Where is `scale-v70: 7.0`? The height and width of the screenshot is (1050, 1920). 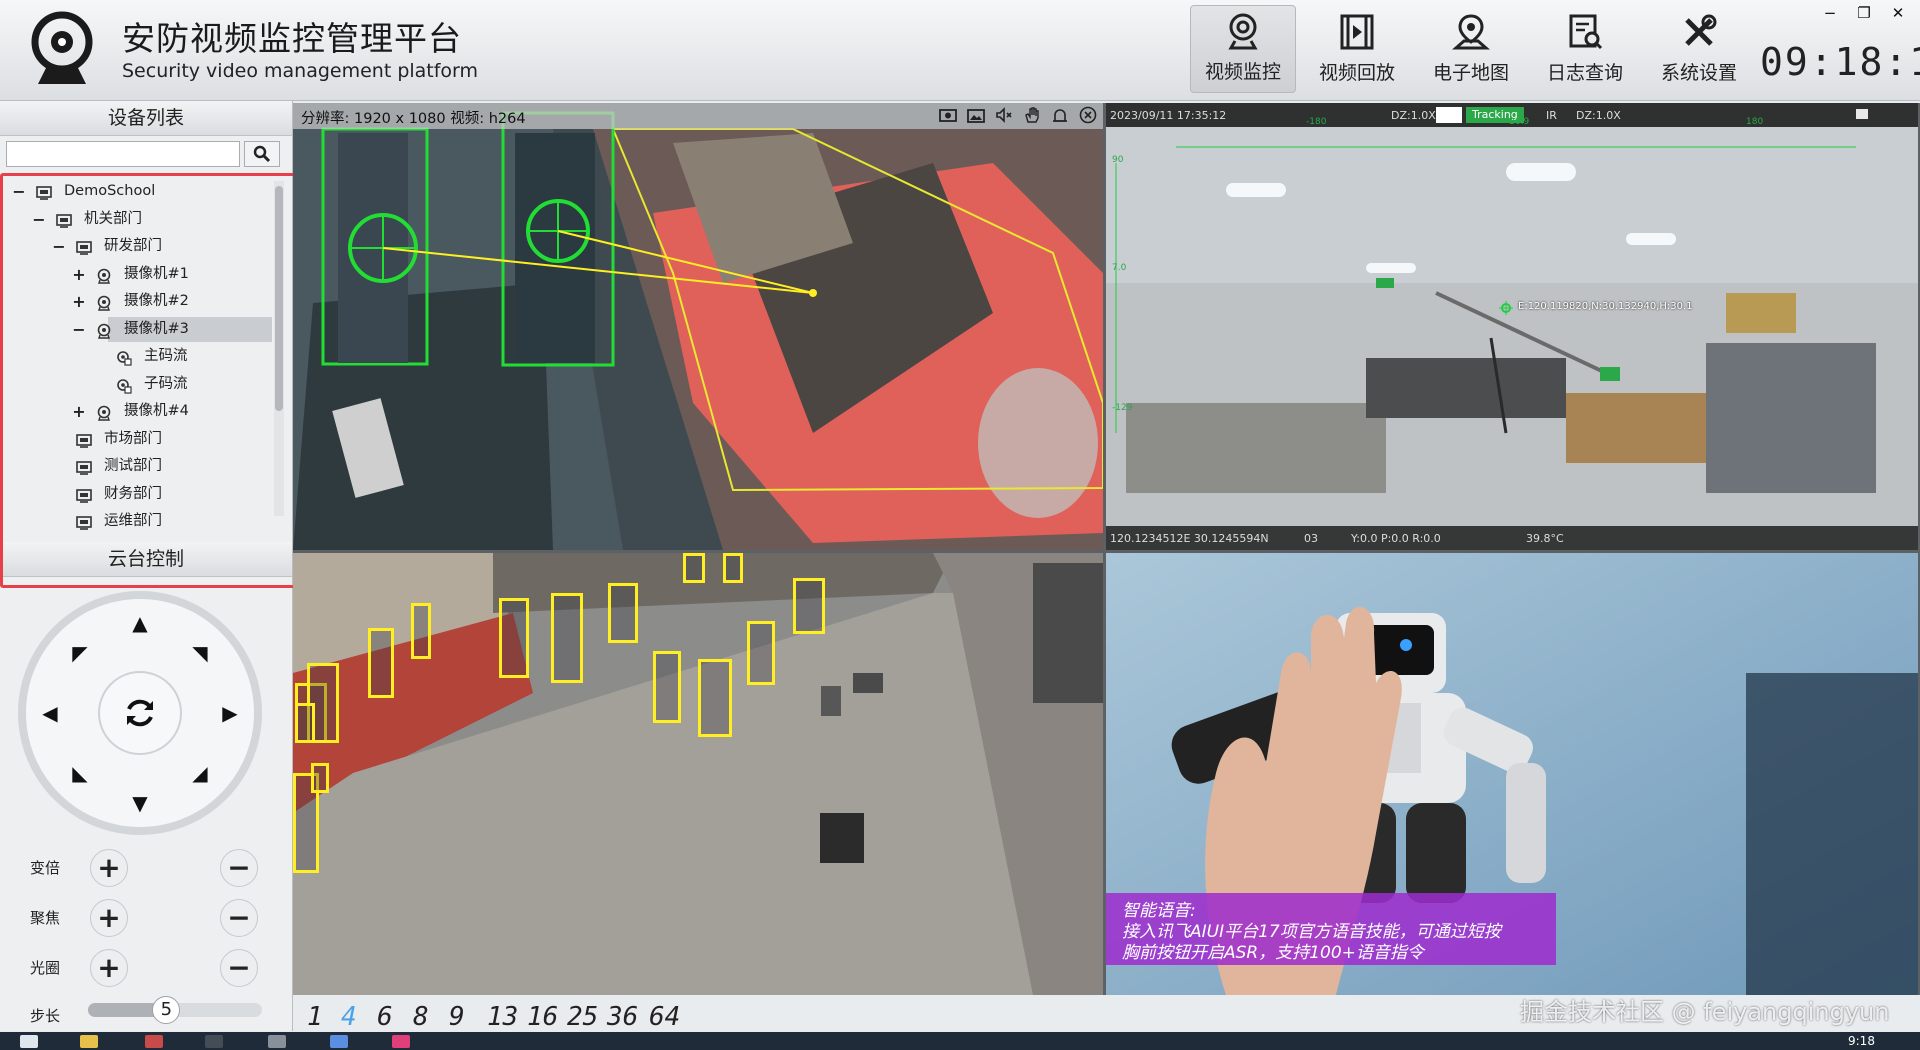 scale-v70: 7.0 is located at coordinates (1119, 268).